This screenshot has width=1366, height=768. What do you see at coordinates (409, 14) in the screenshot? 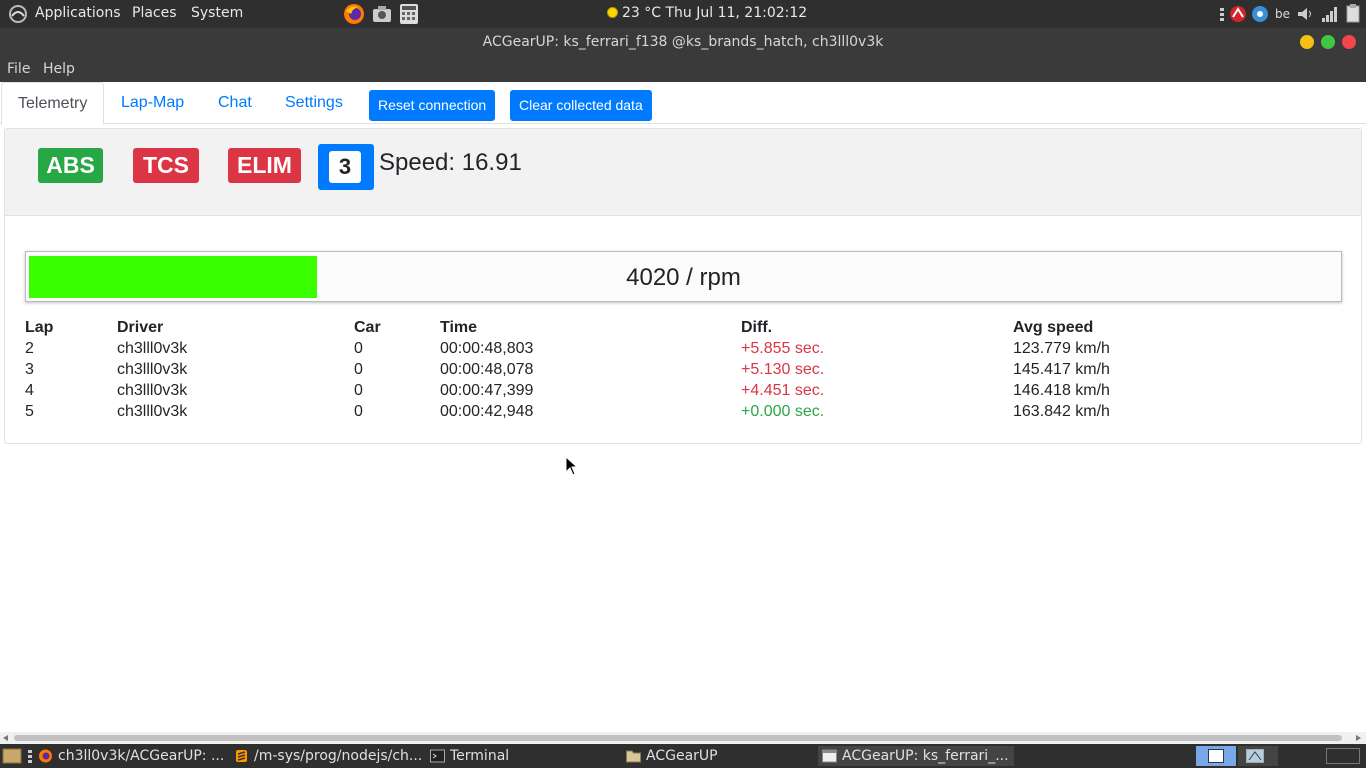
I see `calculator-icon` at bounding box center [409, 14].